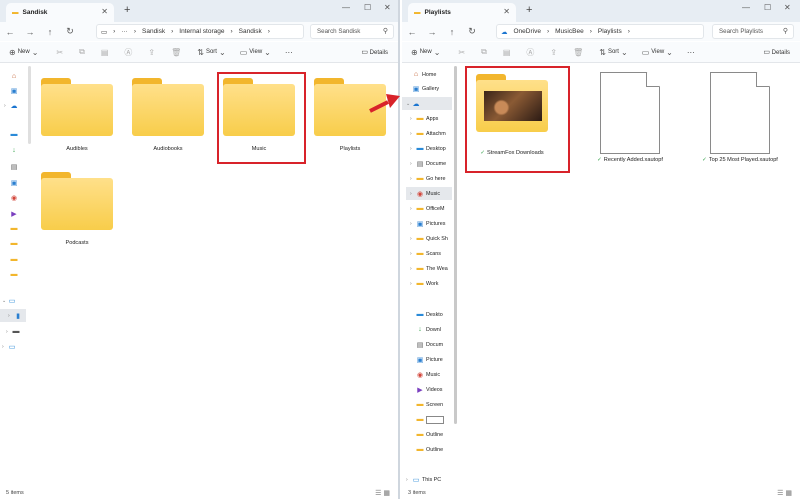  I want to click on breadcrumb-item: Internal storage, so click(201, 31).